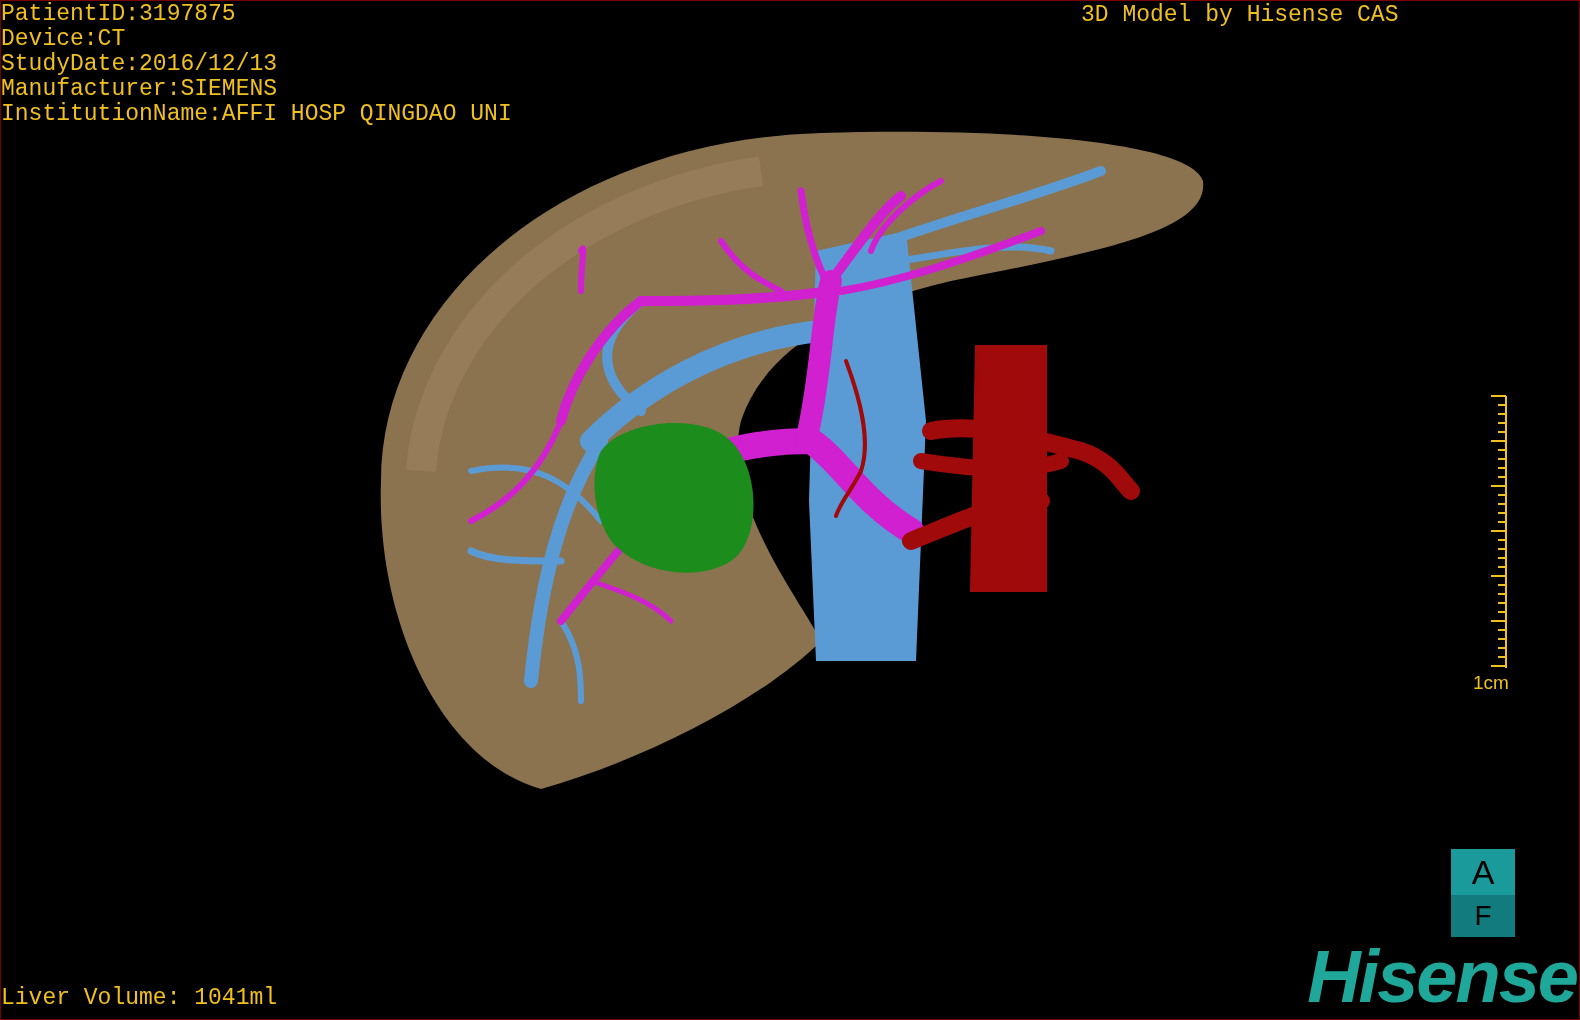  Describe the element at coordinates (256, 114) in the screenshot. I see `patient-info-text: InstitutionName:AFFI HOSP QINGDAO UNI` at that location.